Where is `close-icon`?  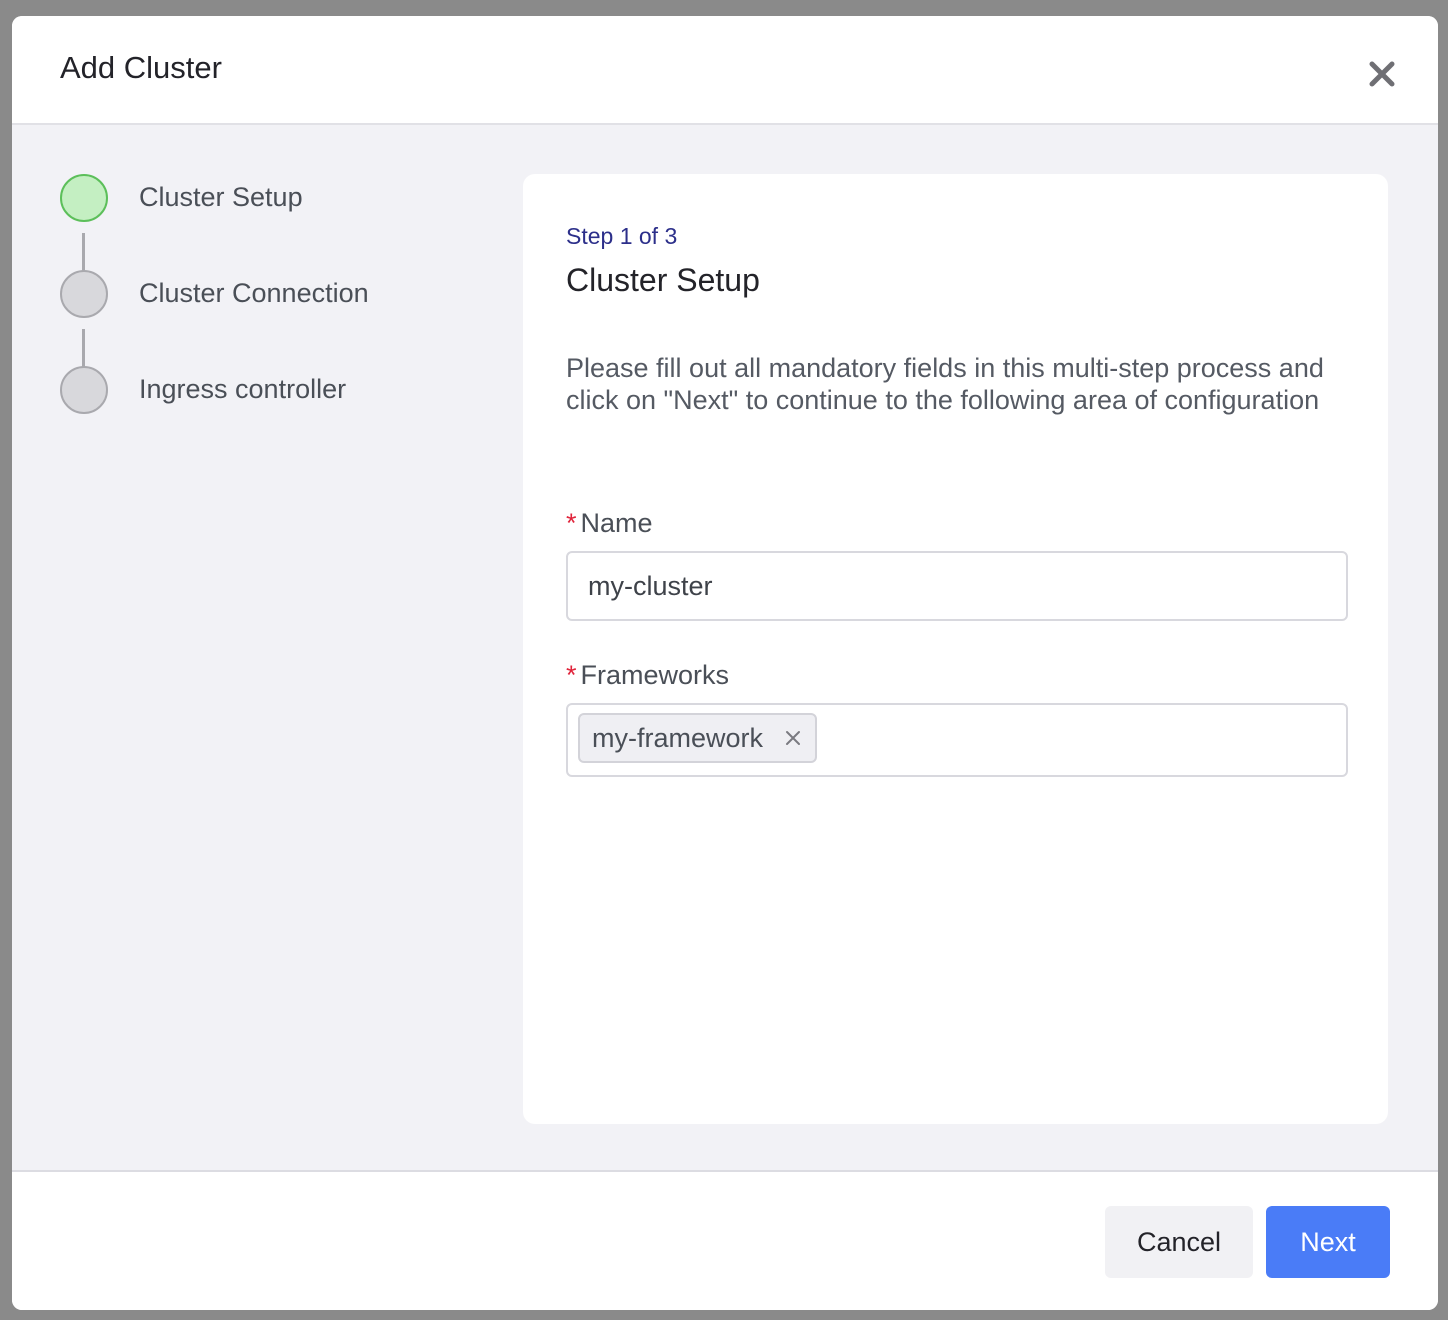 close-icon is located at coordinates (1382, 74).